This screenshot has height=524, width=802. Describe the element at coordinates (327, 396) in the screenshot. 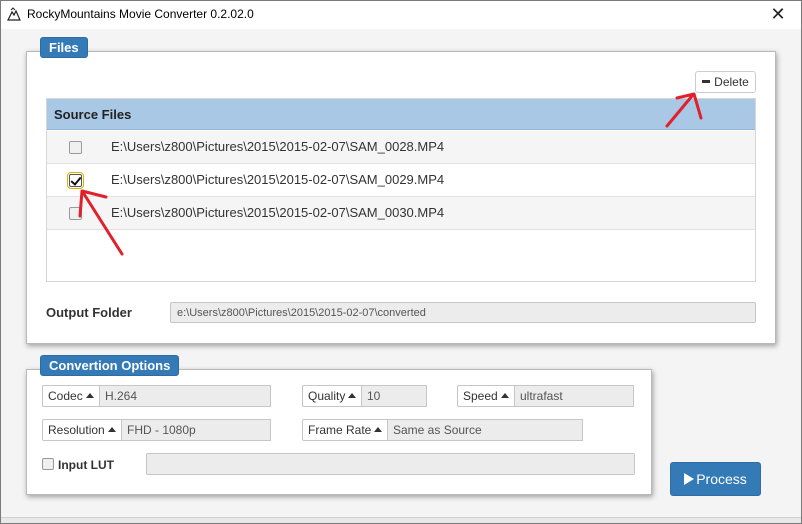

I see `quality-label: Quality` at that location.